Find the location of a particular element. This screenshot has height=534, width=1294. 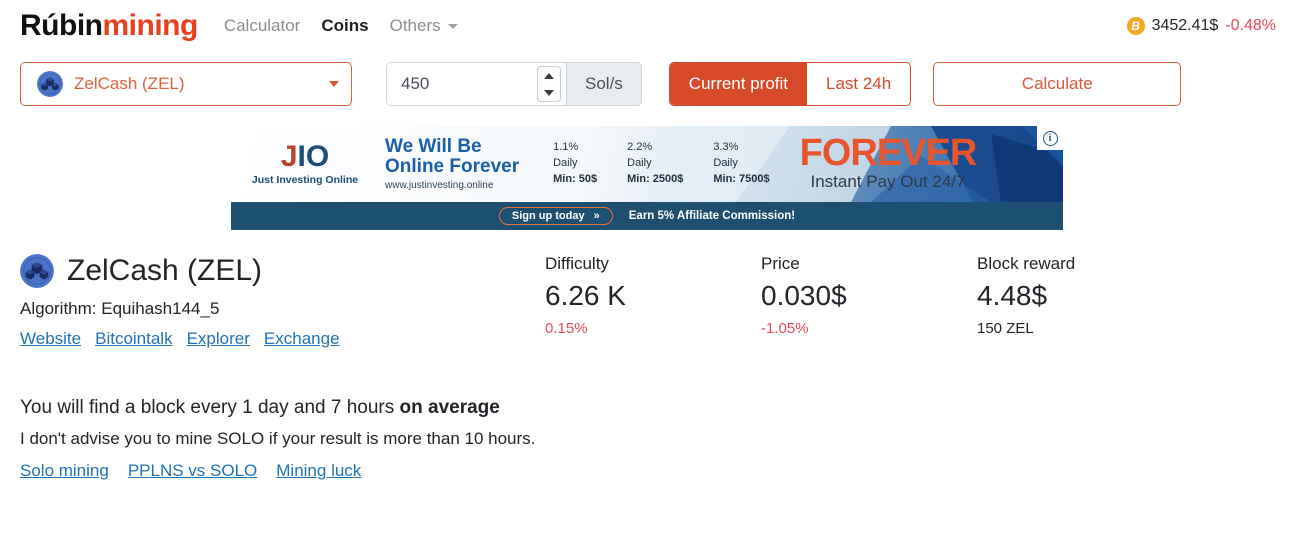

nav-item-others-label: Others is located at coordinates (415, 25).